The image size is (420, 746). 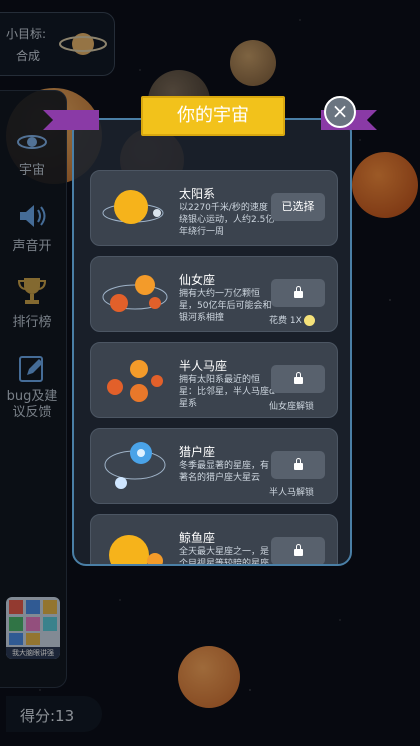 What do you see at coordinates (225, 306) in the screenshot?
I see `card-description: 拥有大约一万亿颗恒星，50亿年后可能会和银河系相撞` at bounding box center [225, 306].